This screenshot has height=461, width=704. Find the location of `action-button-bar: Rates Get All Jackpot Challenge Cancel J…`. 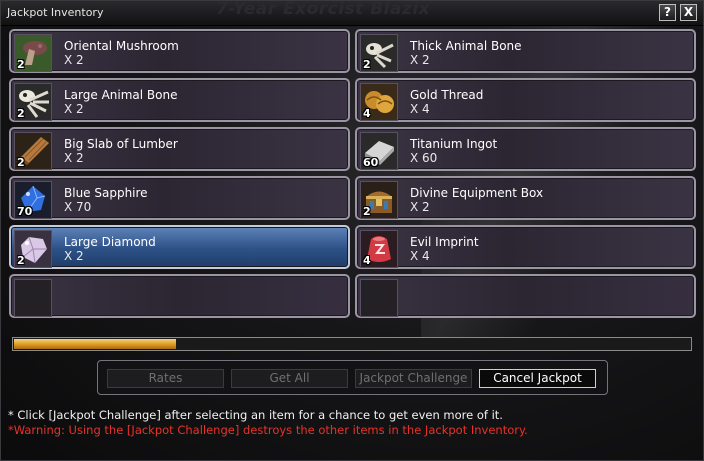

action-button-bar: Rates Get All Jackpot Challenge Cancel J… is located at coordinates (352, 377).